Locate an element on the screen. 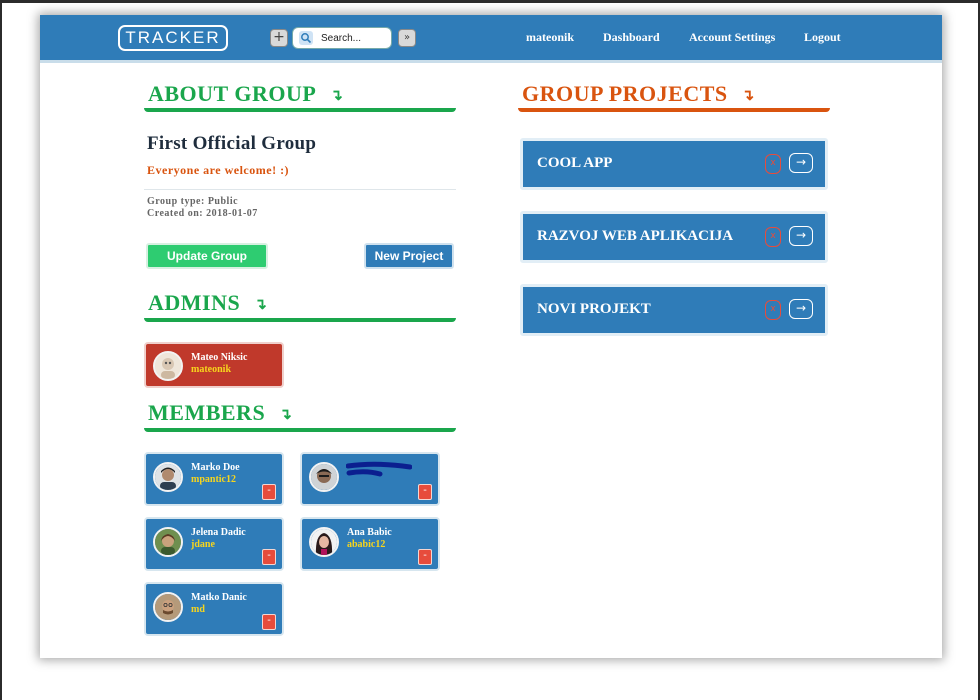 The image size is (980, 700). nav-link-dashboard: Dashboard is located at coordinates (631, 37).